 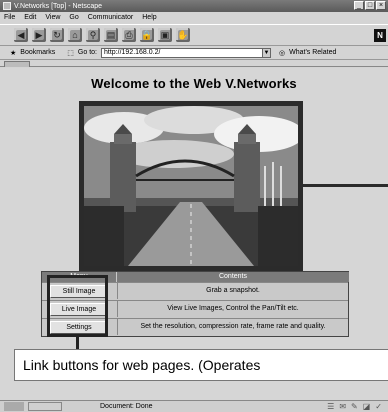 I want to click on minimize-button: _, so click(x=359, y=5).